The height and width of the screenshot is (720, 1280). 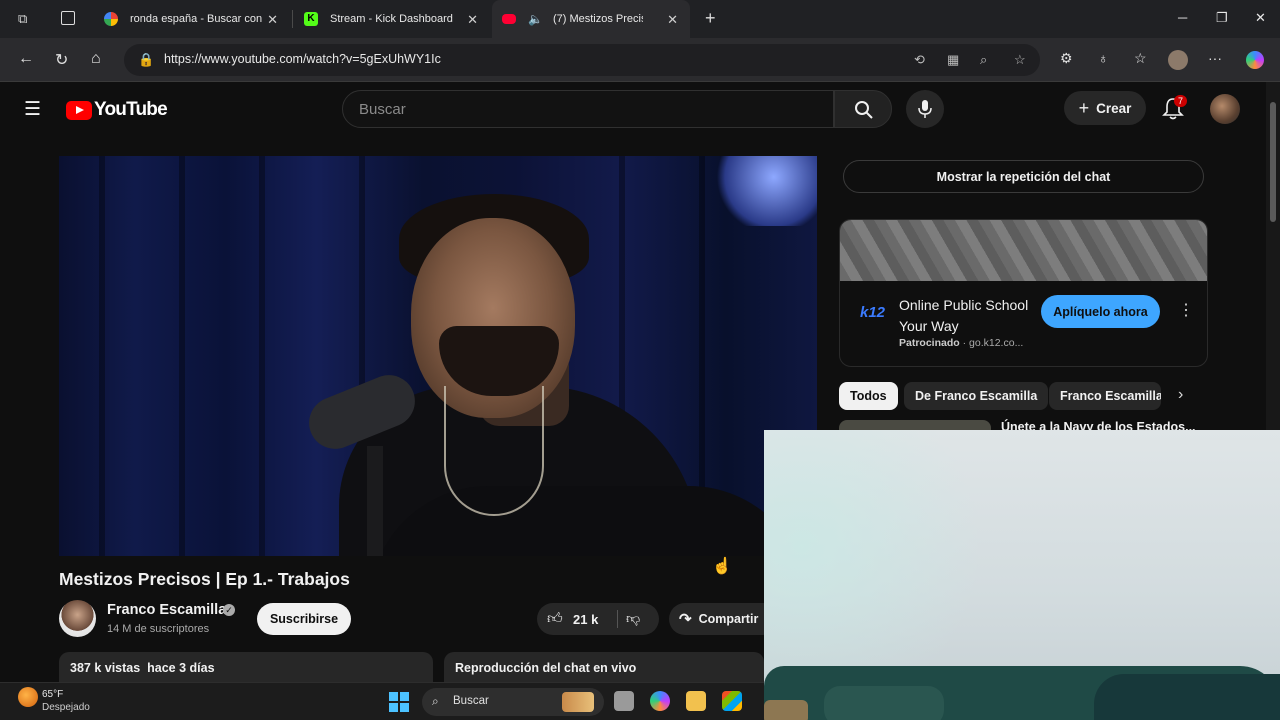 I want to click on pillow, so click(x=786, y=710).